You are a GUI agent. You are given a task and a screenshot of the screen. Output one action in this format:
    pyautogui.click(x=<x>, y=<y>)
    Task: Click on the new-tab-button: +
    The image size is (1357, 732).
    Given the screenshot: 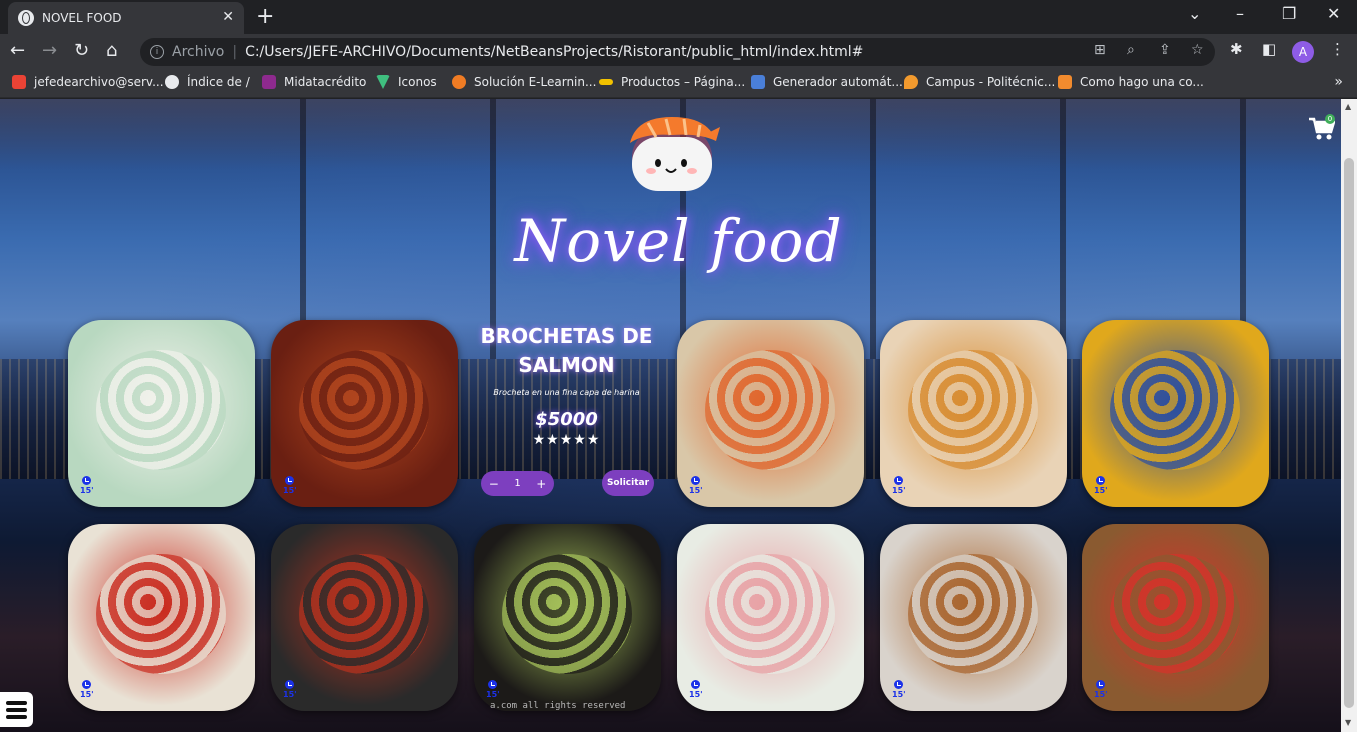 What is the action you would take?
    pyautogui.click(x=265, y=16)
    